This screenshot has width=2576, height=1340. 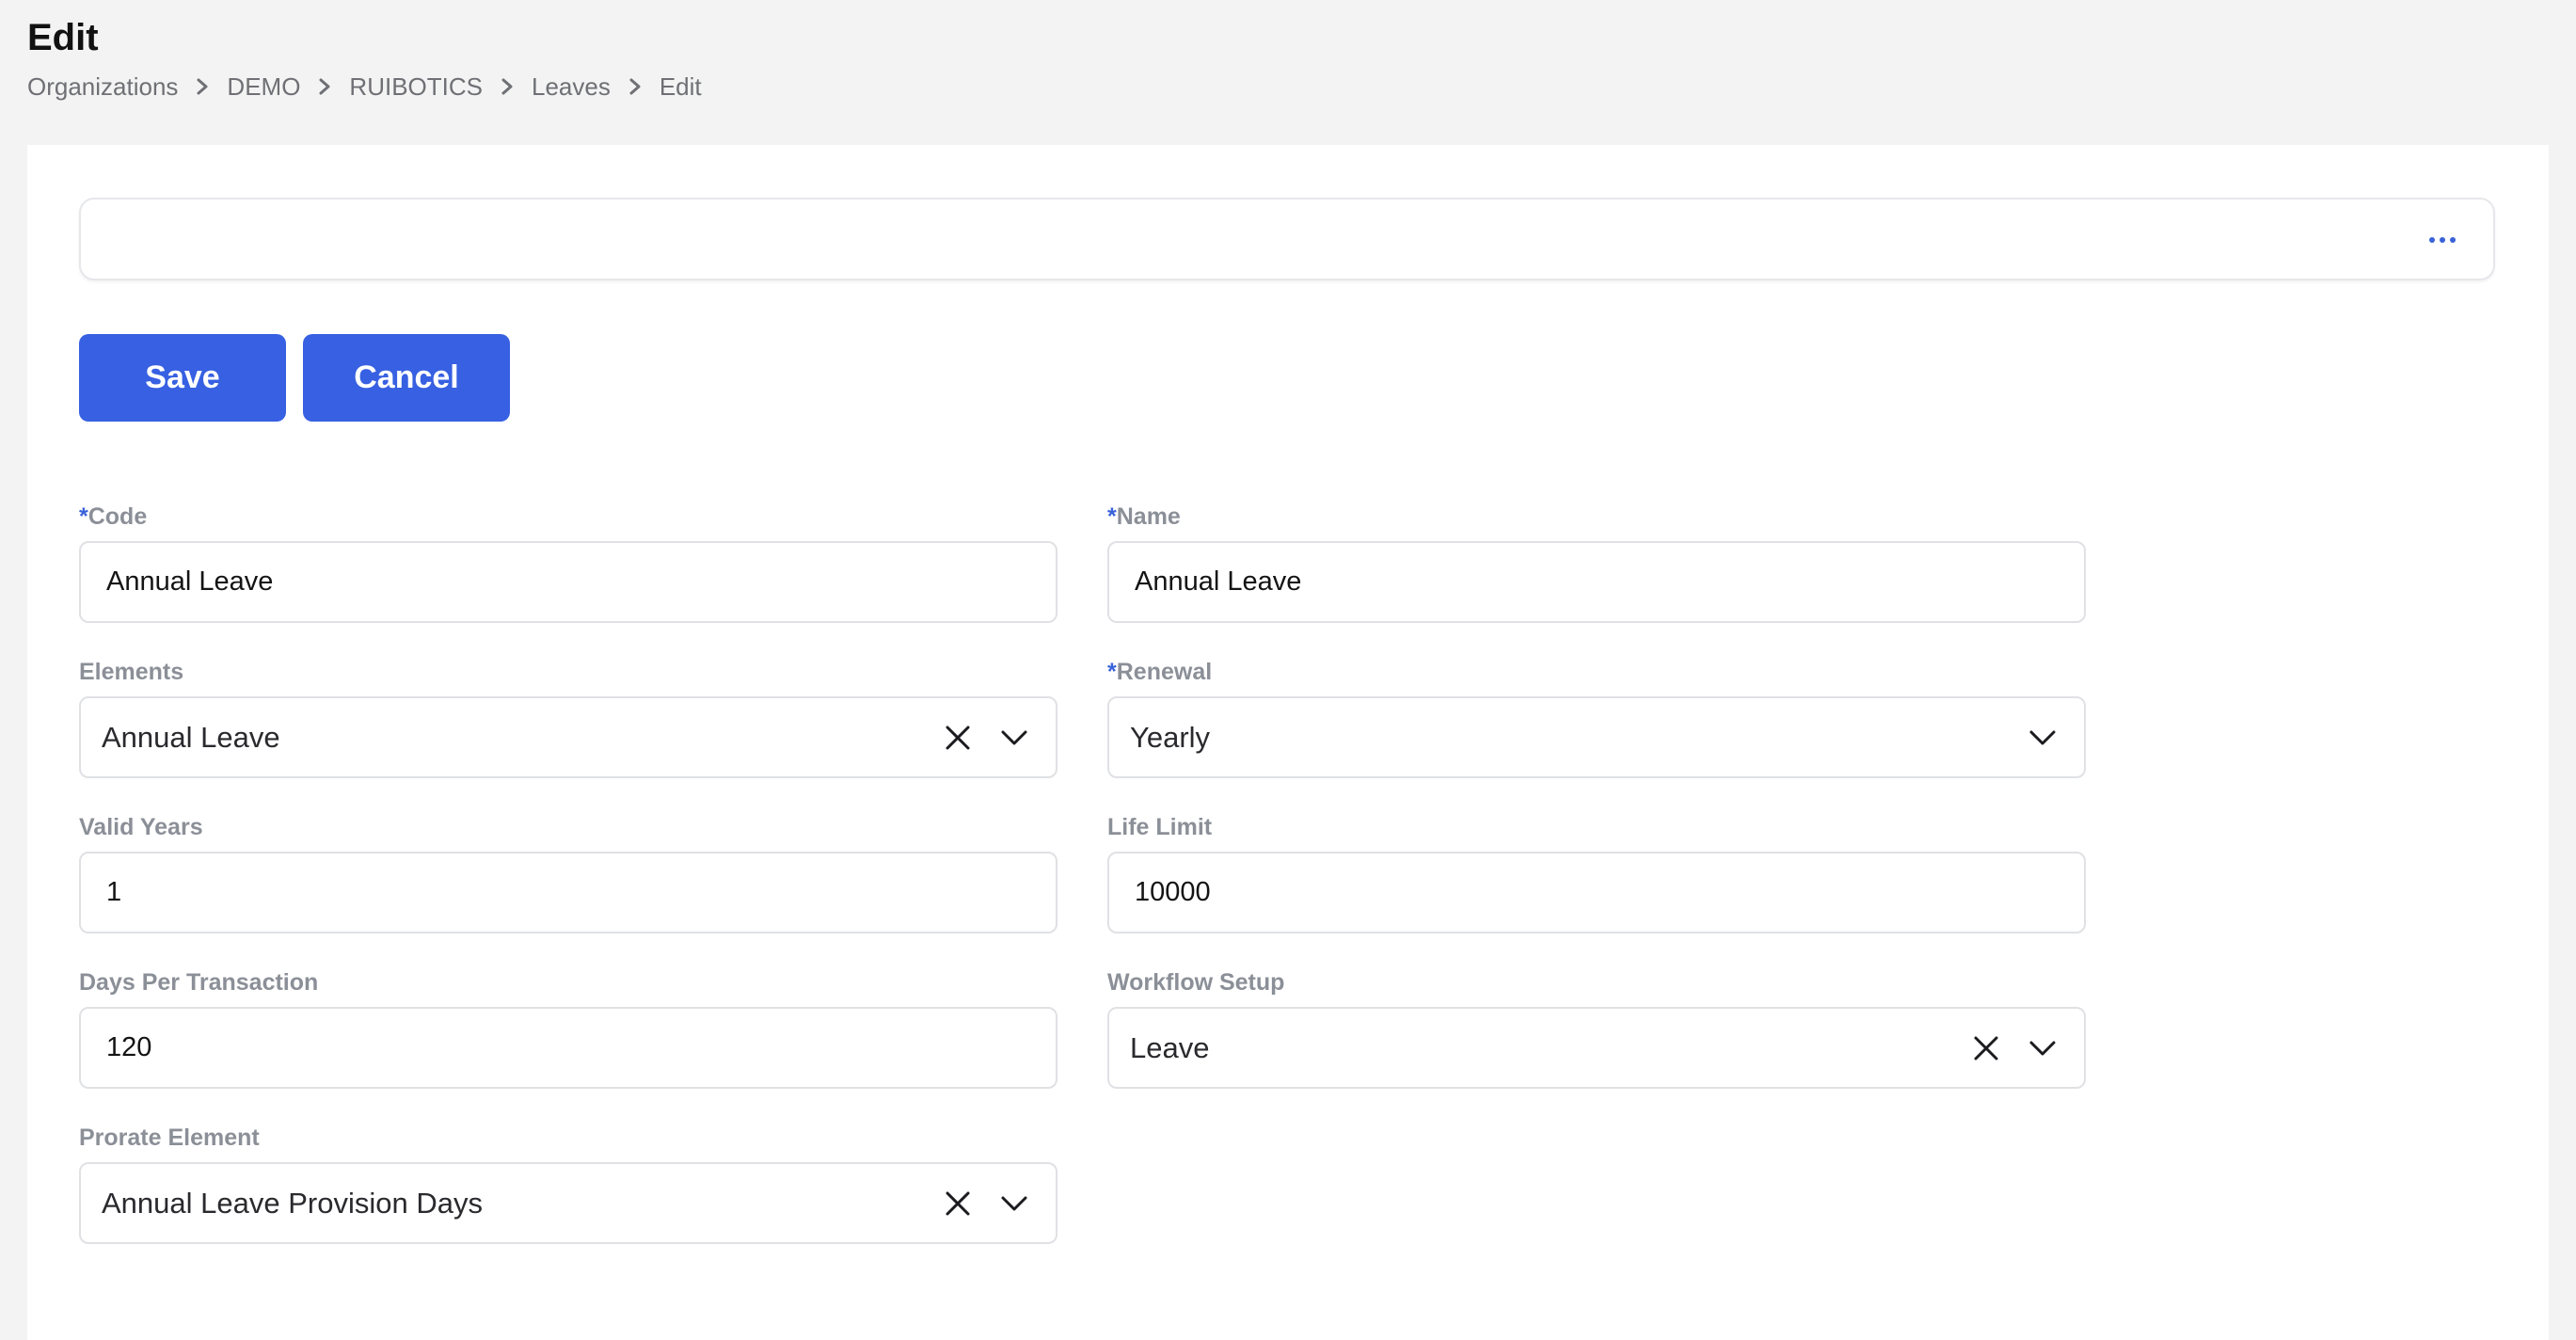 I want to click on breadcrumb: Organizations DEMO RUIBOTICS Leaves Edit, so click(x=364, y=87).